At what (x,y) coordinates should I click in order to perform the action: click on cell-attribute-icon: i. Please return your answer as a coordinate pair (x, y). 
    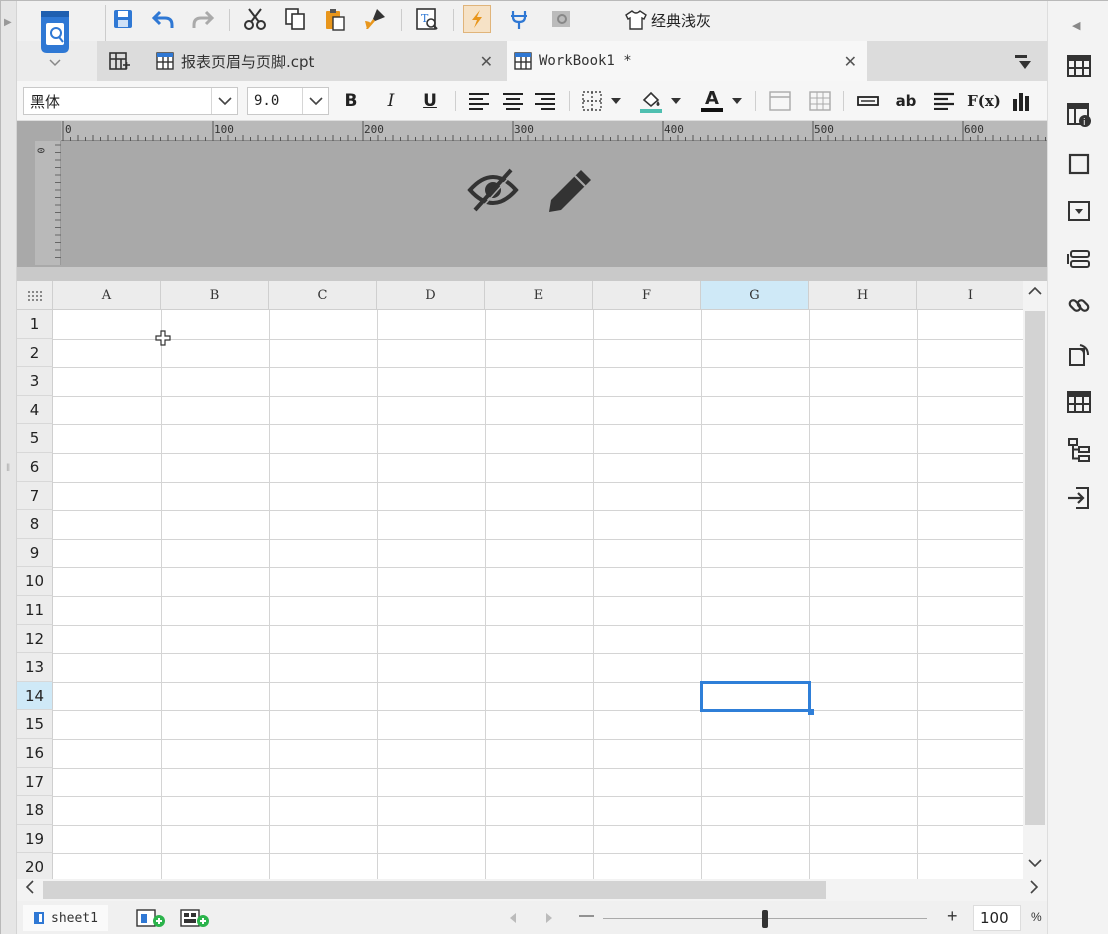
    Looking at the image, I should click on (1079, 115).